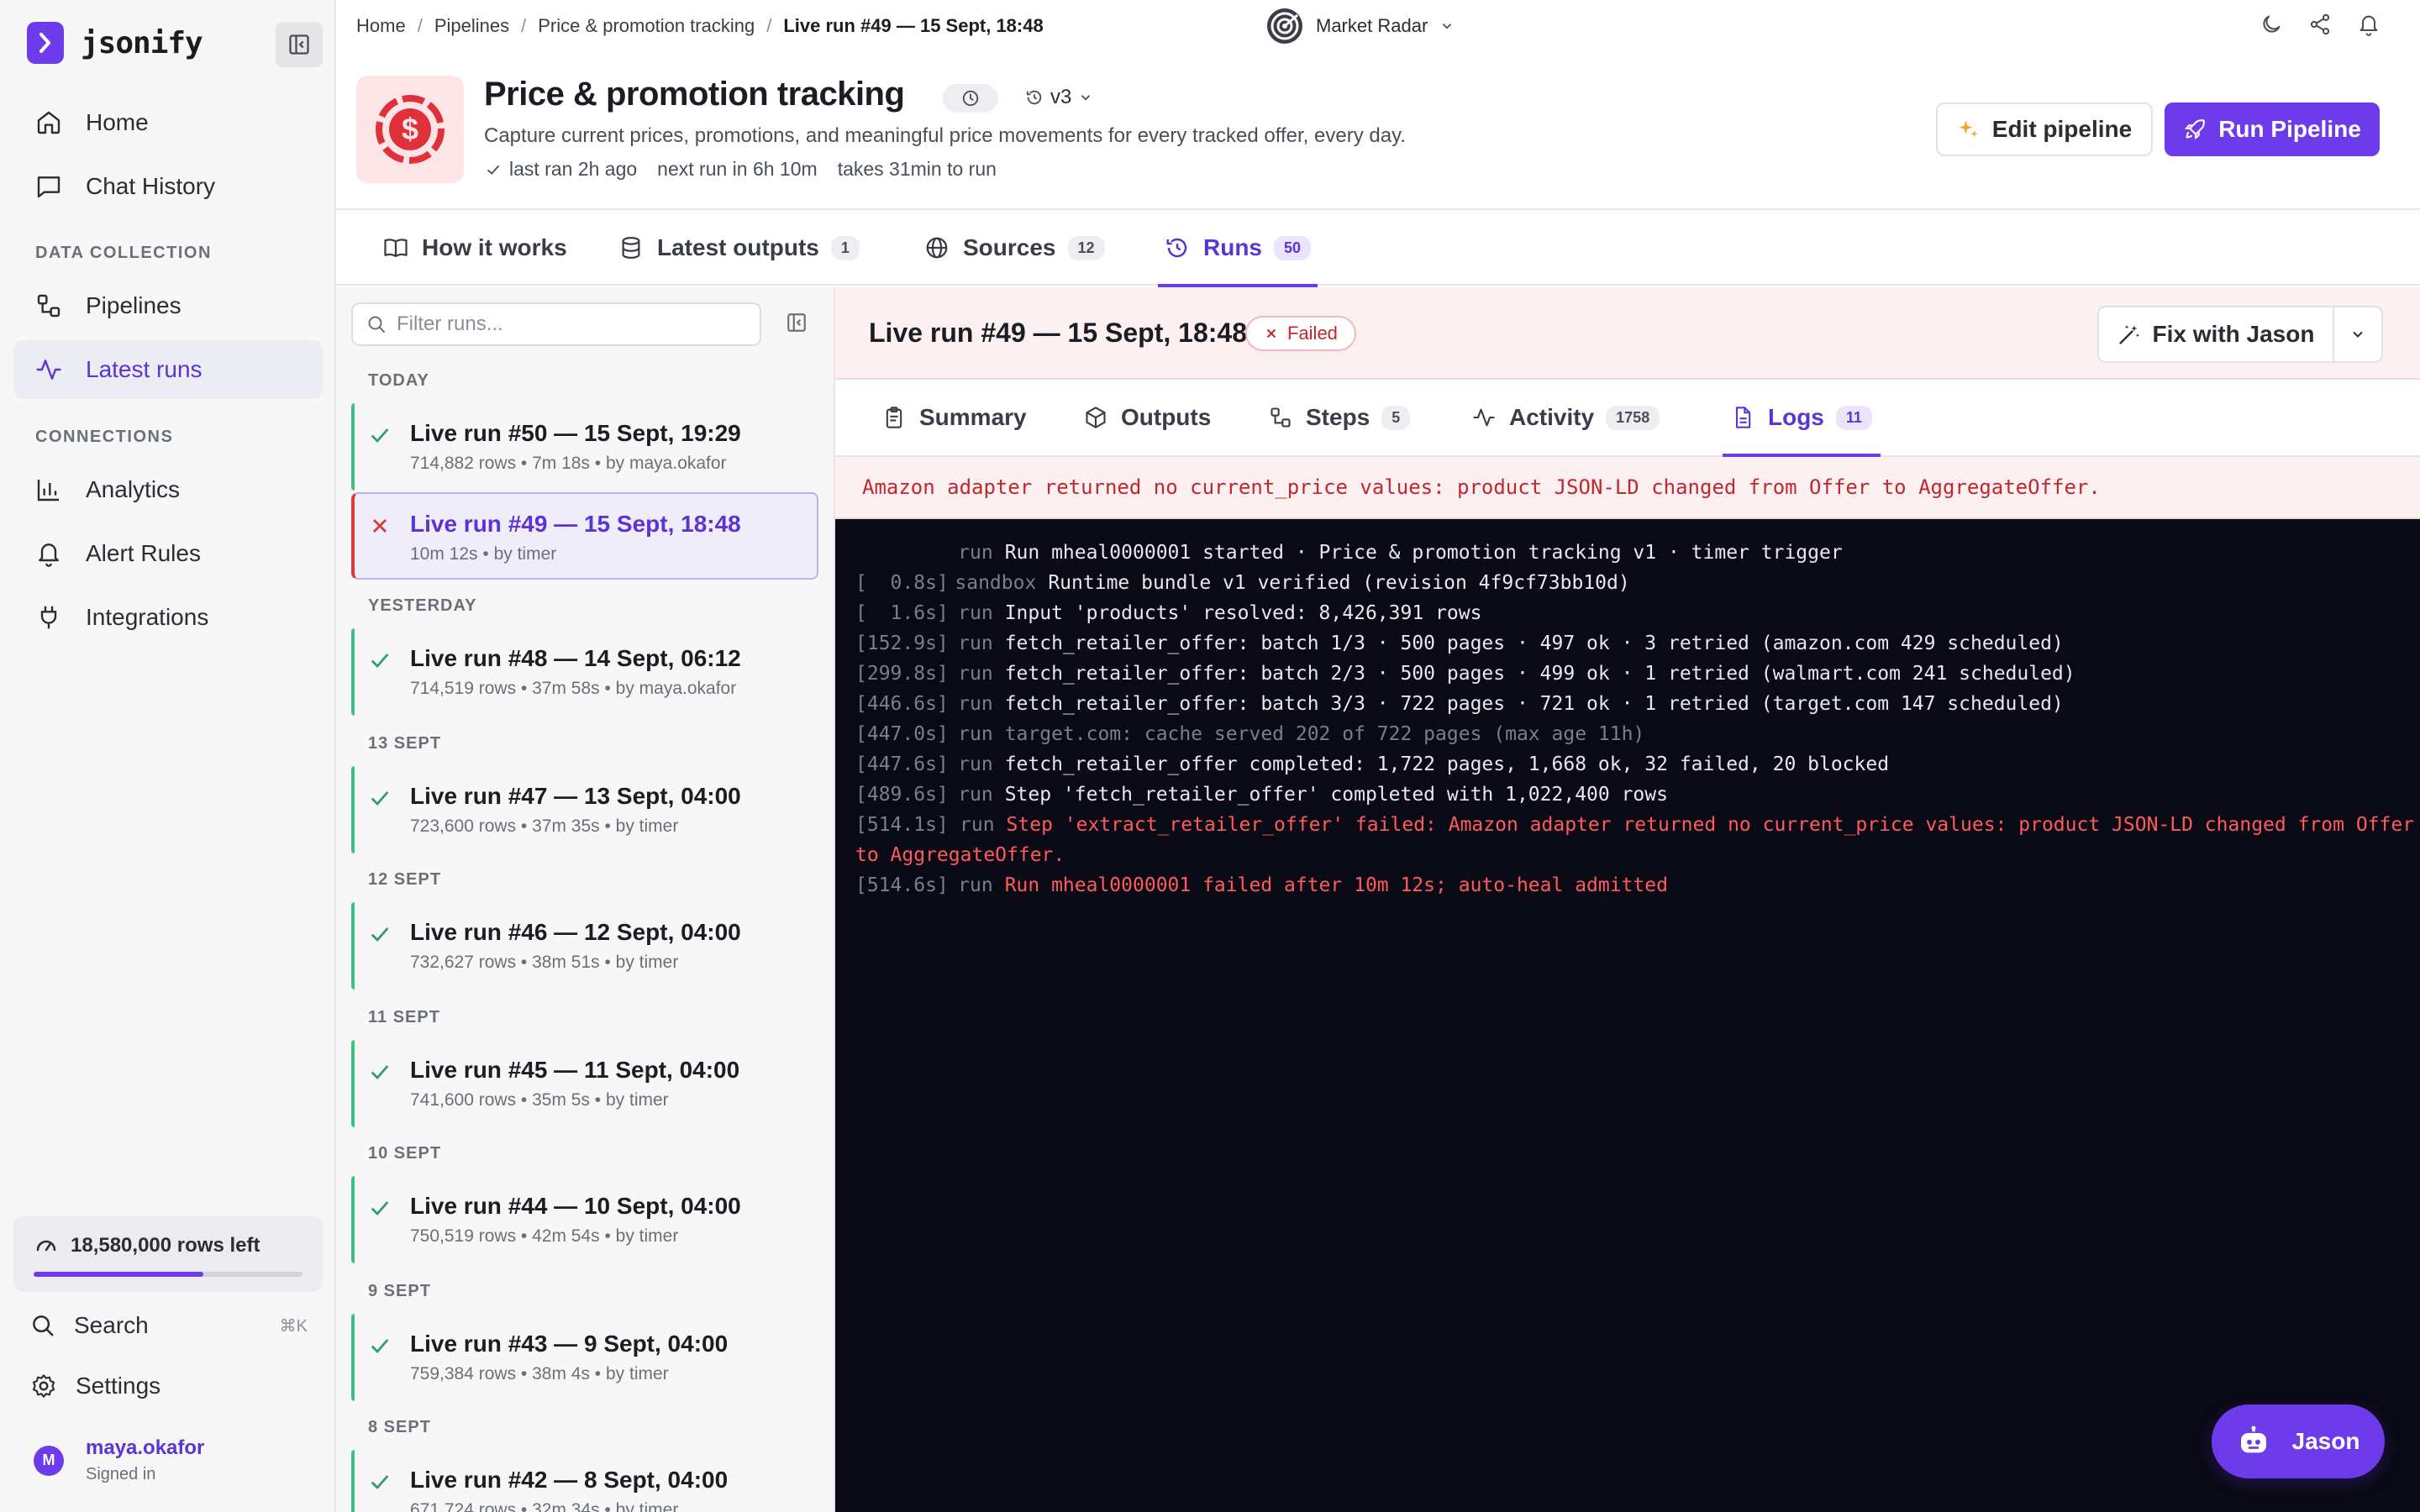 Image resolution: width=2420 pixels, height=1512 pixels. What do you see at coordinates (2044, 129) in the screenshot?
I see `edit-pipeline-button: Edit pipeline` at bounding box center [2044, 129].